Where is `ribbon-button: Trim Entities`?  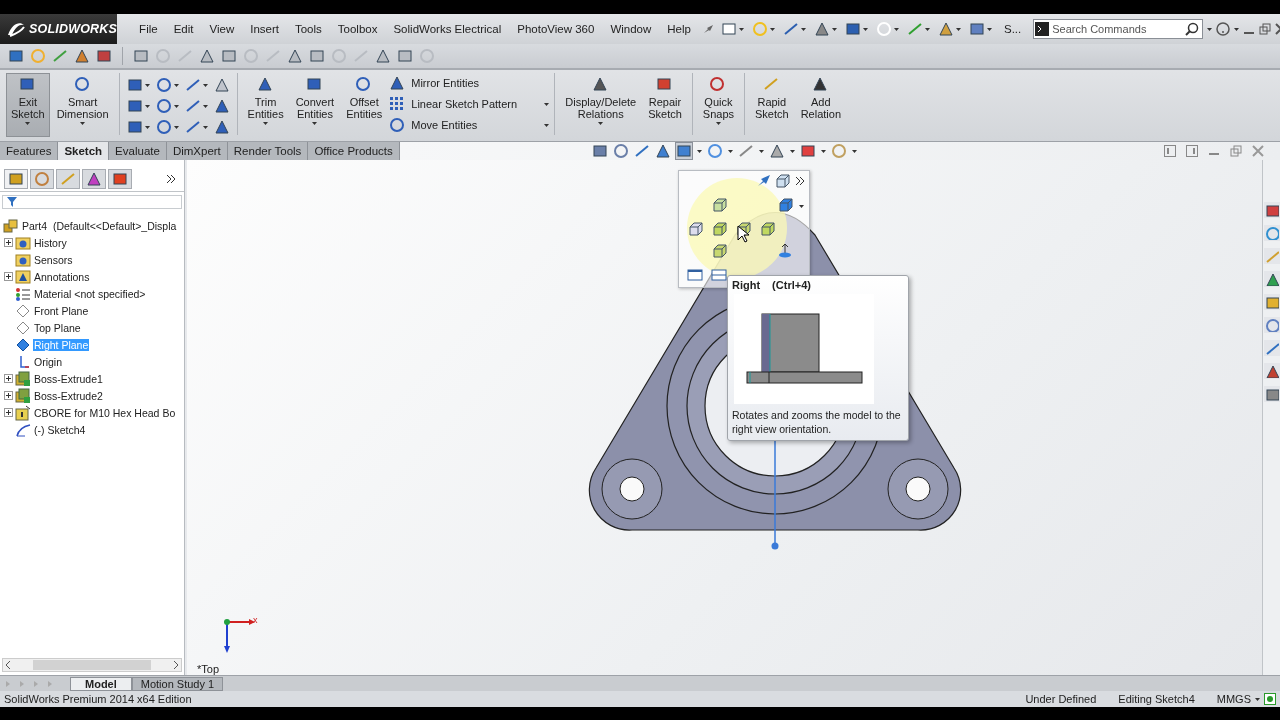
ribbon-button: Trim Entities is located at coordinates (265, 105).